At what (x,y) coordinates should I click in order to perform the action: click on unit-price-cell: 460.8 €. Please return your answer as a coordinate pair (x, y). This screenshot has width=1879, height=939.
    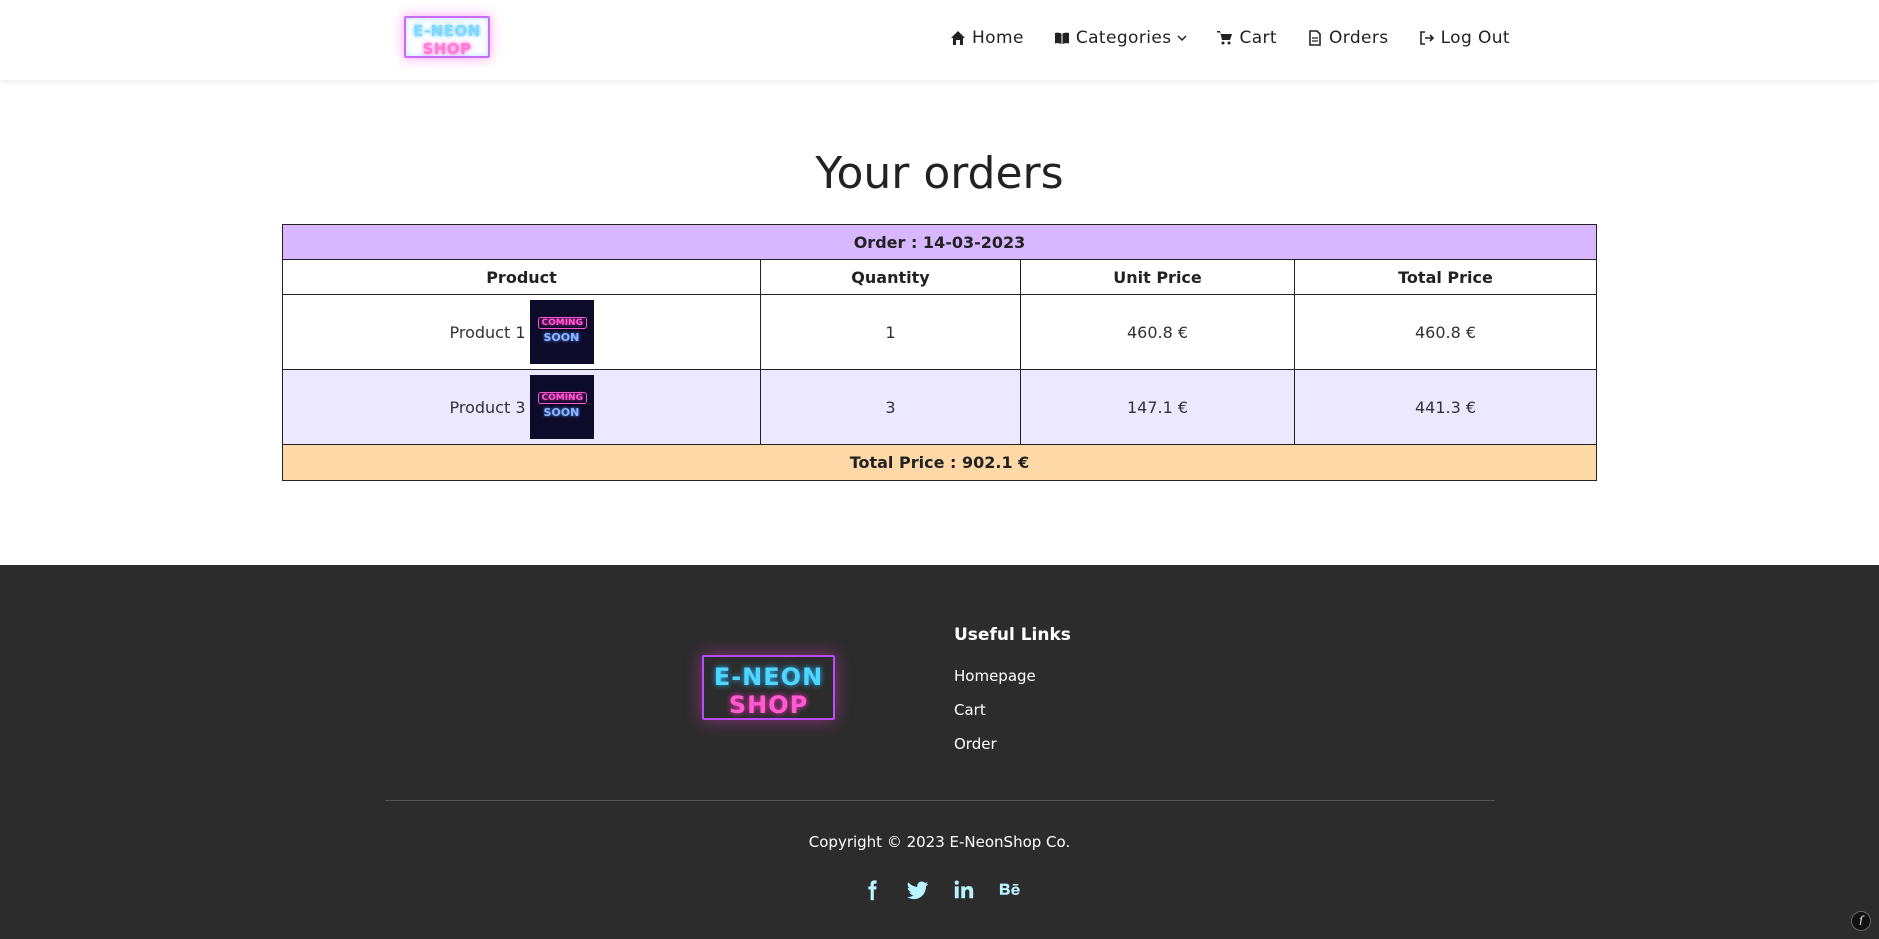
    Looking at the image, I should click on (1157, 332).